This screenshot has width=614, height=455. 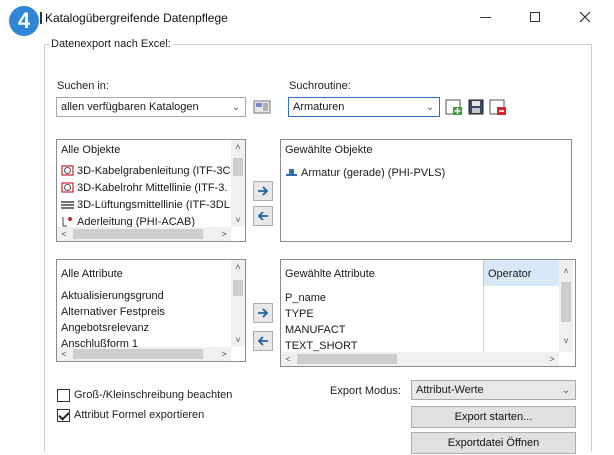 I want to click on close-icon, so click(x=585, y=17).